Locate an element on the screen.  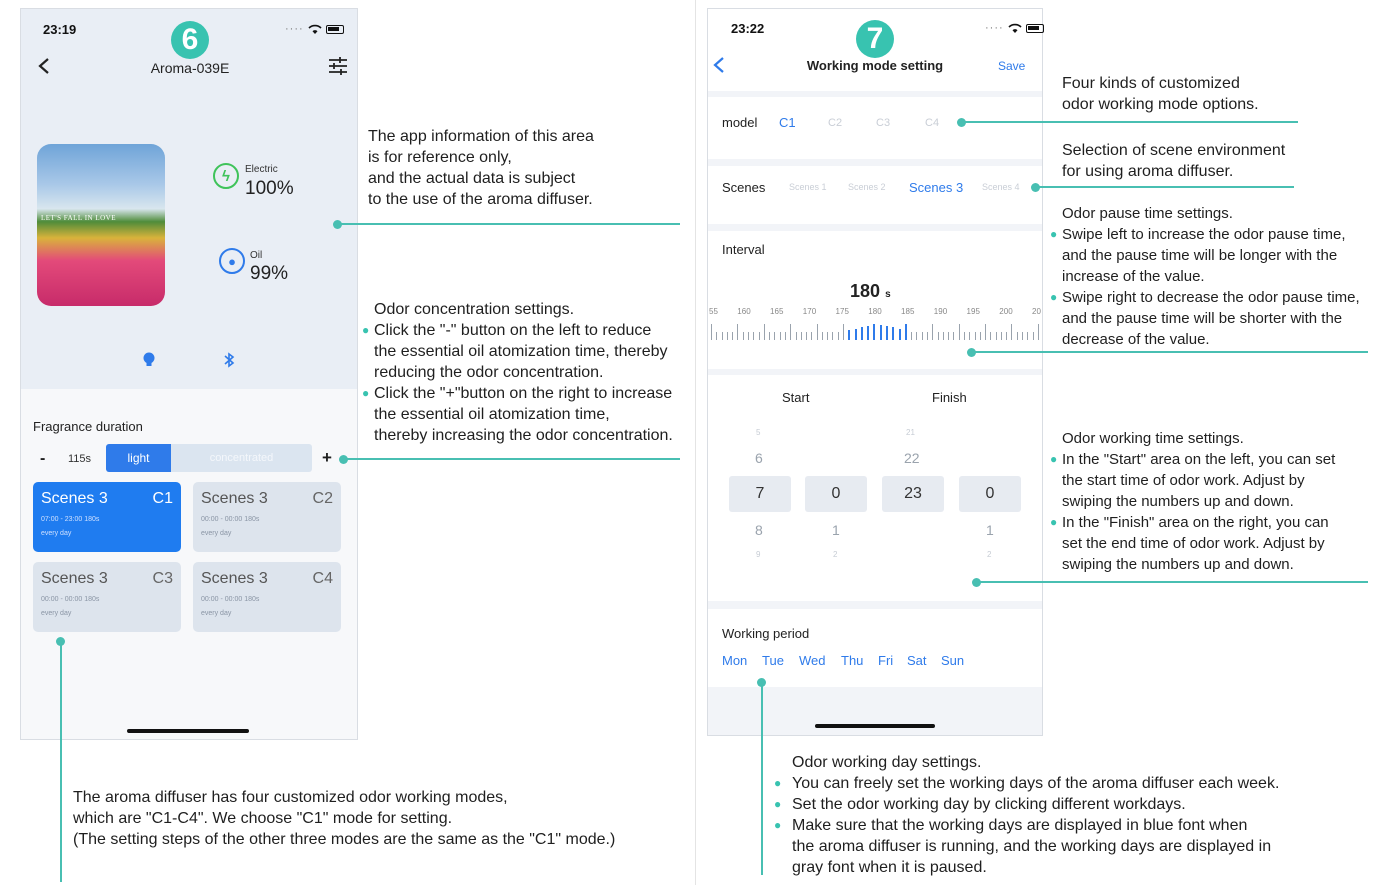
scene-option-1: Scenes 1 is located at coordinates (808, 187).